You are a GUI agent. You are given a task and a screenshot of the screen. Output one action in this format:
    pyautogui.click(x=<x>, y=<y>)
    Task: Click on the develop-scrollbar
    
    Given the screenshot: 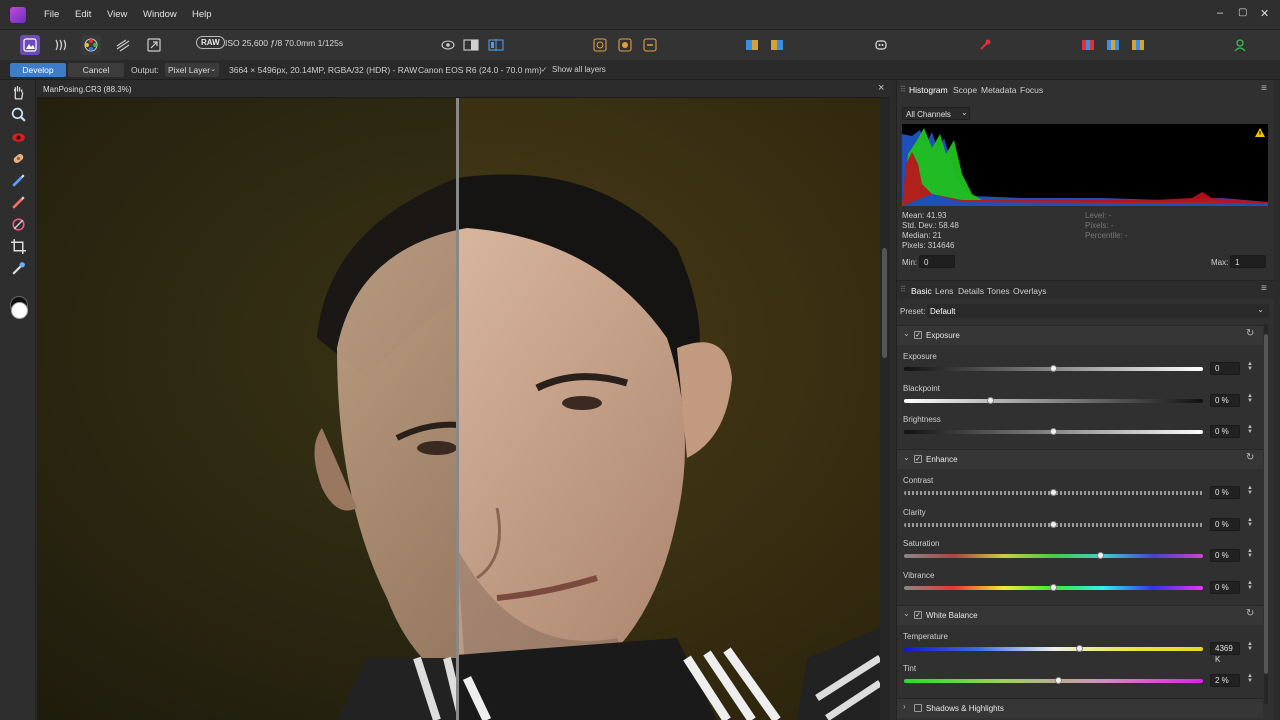 What is the action you would take?
    pyautogui.click(x=1266, y=514)
    